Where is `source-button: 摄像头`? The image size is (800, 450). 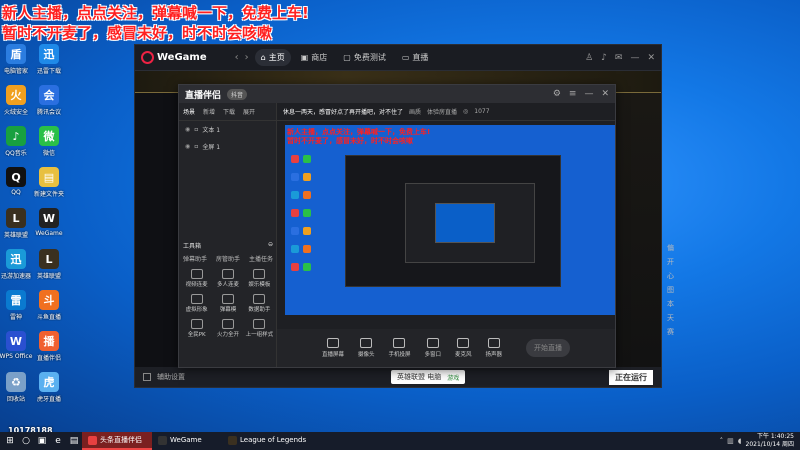 source-button: 摄像头 is located at coordinates (366, 348).